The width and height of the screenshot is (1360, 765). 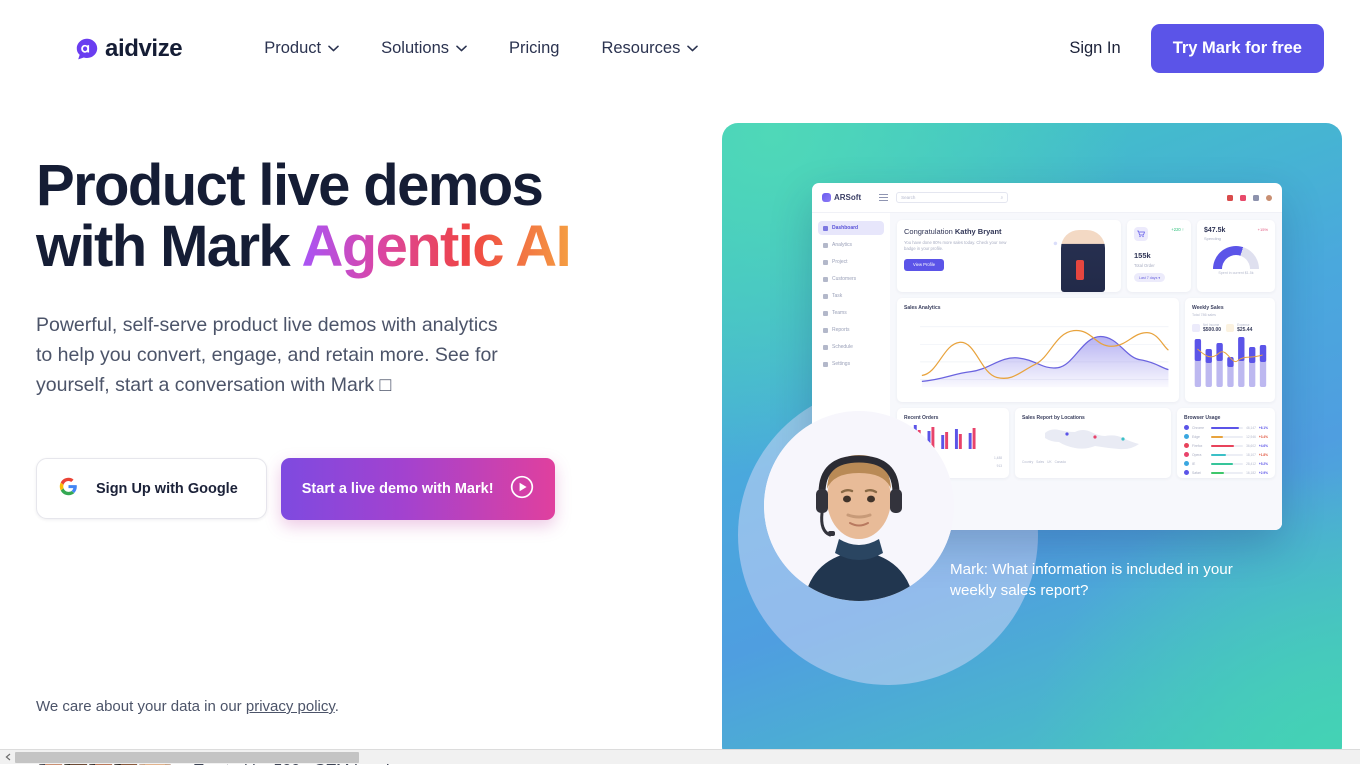 What do you see at coordinates (851, 262) in the screenshot?
I see `sidebar-item-project: Project` at bounding box center [851, 262].